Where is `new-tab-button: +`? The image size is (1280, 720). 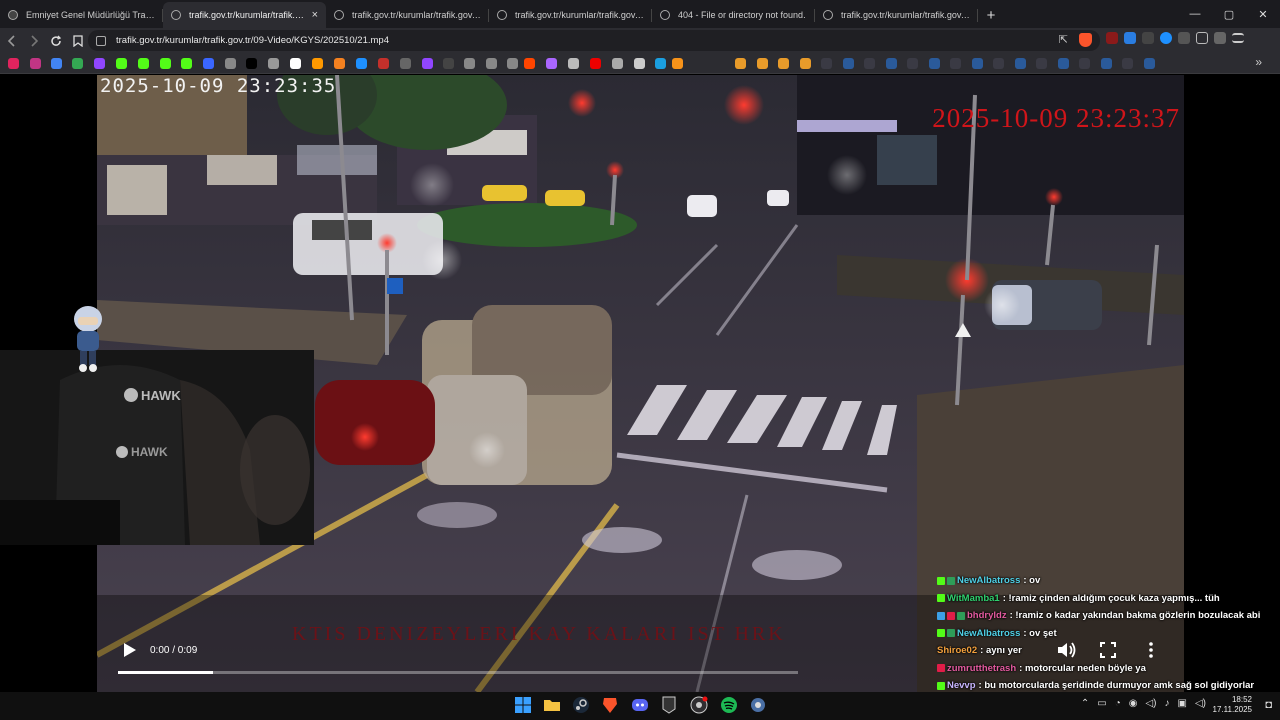 new-tab-button: + is located at coordinates (991, 15).